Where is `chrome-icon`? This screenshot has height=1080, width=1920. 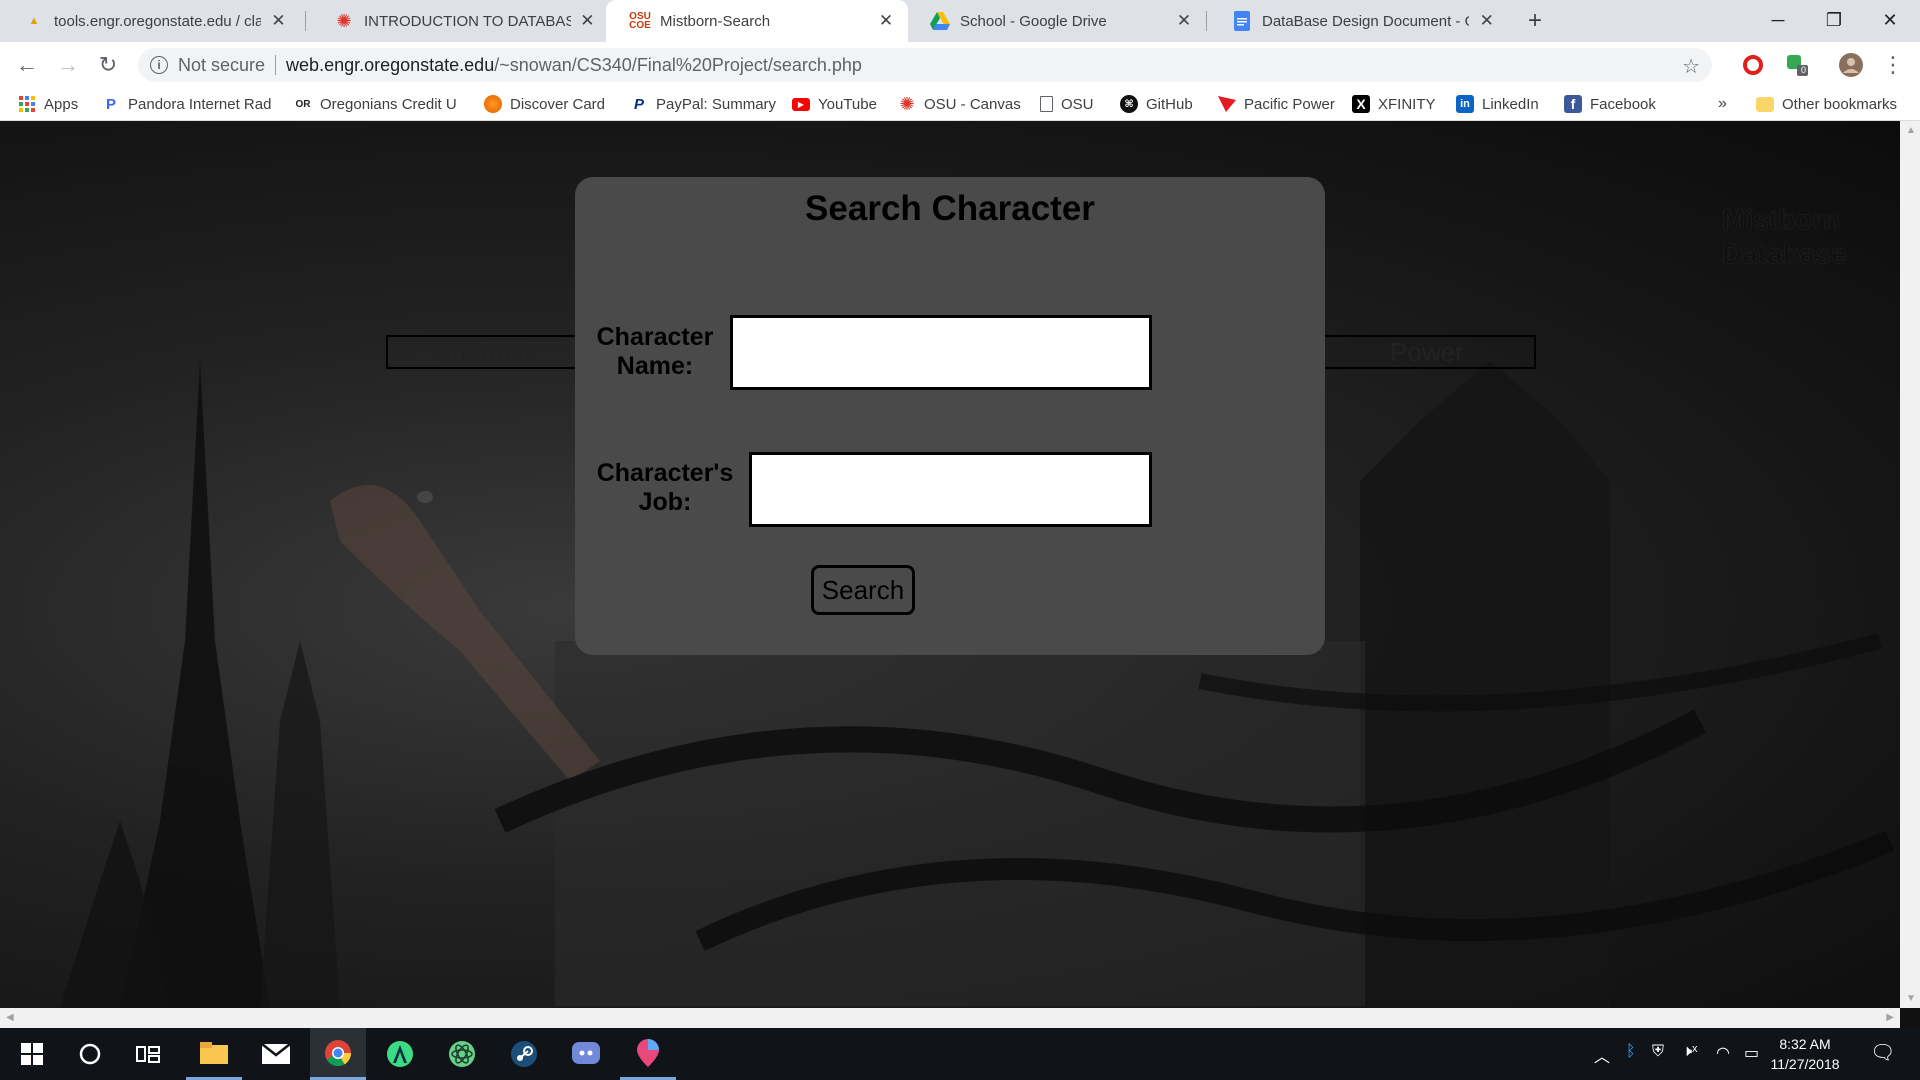 chrome-icon is located at coordinates (338, 1052).